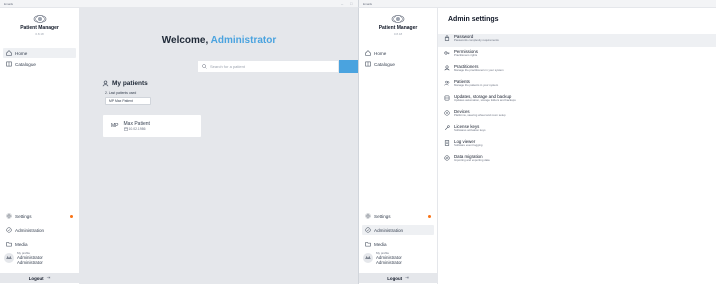  What do you see at coordinates (36, 278) in the screenshot?
I see `logout-label: Logout` at bounding box center [36, 278].